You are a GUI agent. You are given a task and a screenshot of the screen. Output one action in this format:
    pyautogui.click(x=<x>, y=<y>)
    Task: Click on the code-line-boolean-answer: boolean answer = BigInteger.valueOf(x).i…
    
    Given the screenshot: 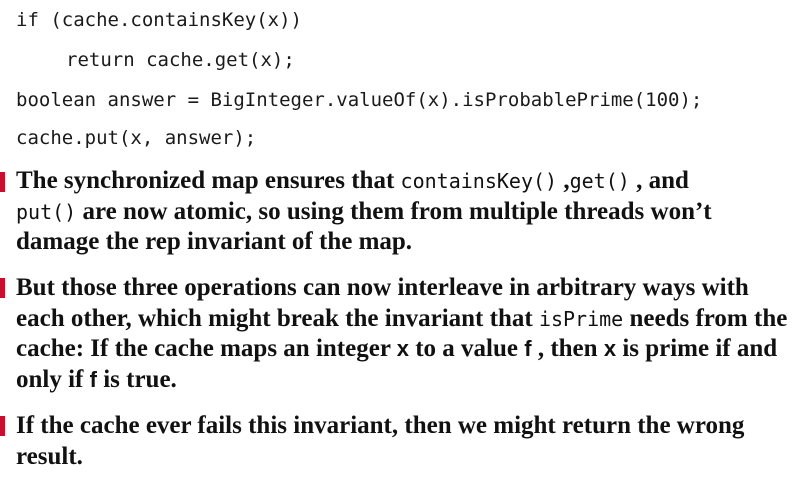 What is the action you would take?
    pyautogui.click(x=359, y=100)
    